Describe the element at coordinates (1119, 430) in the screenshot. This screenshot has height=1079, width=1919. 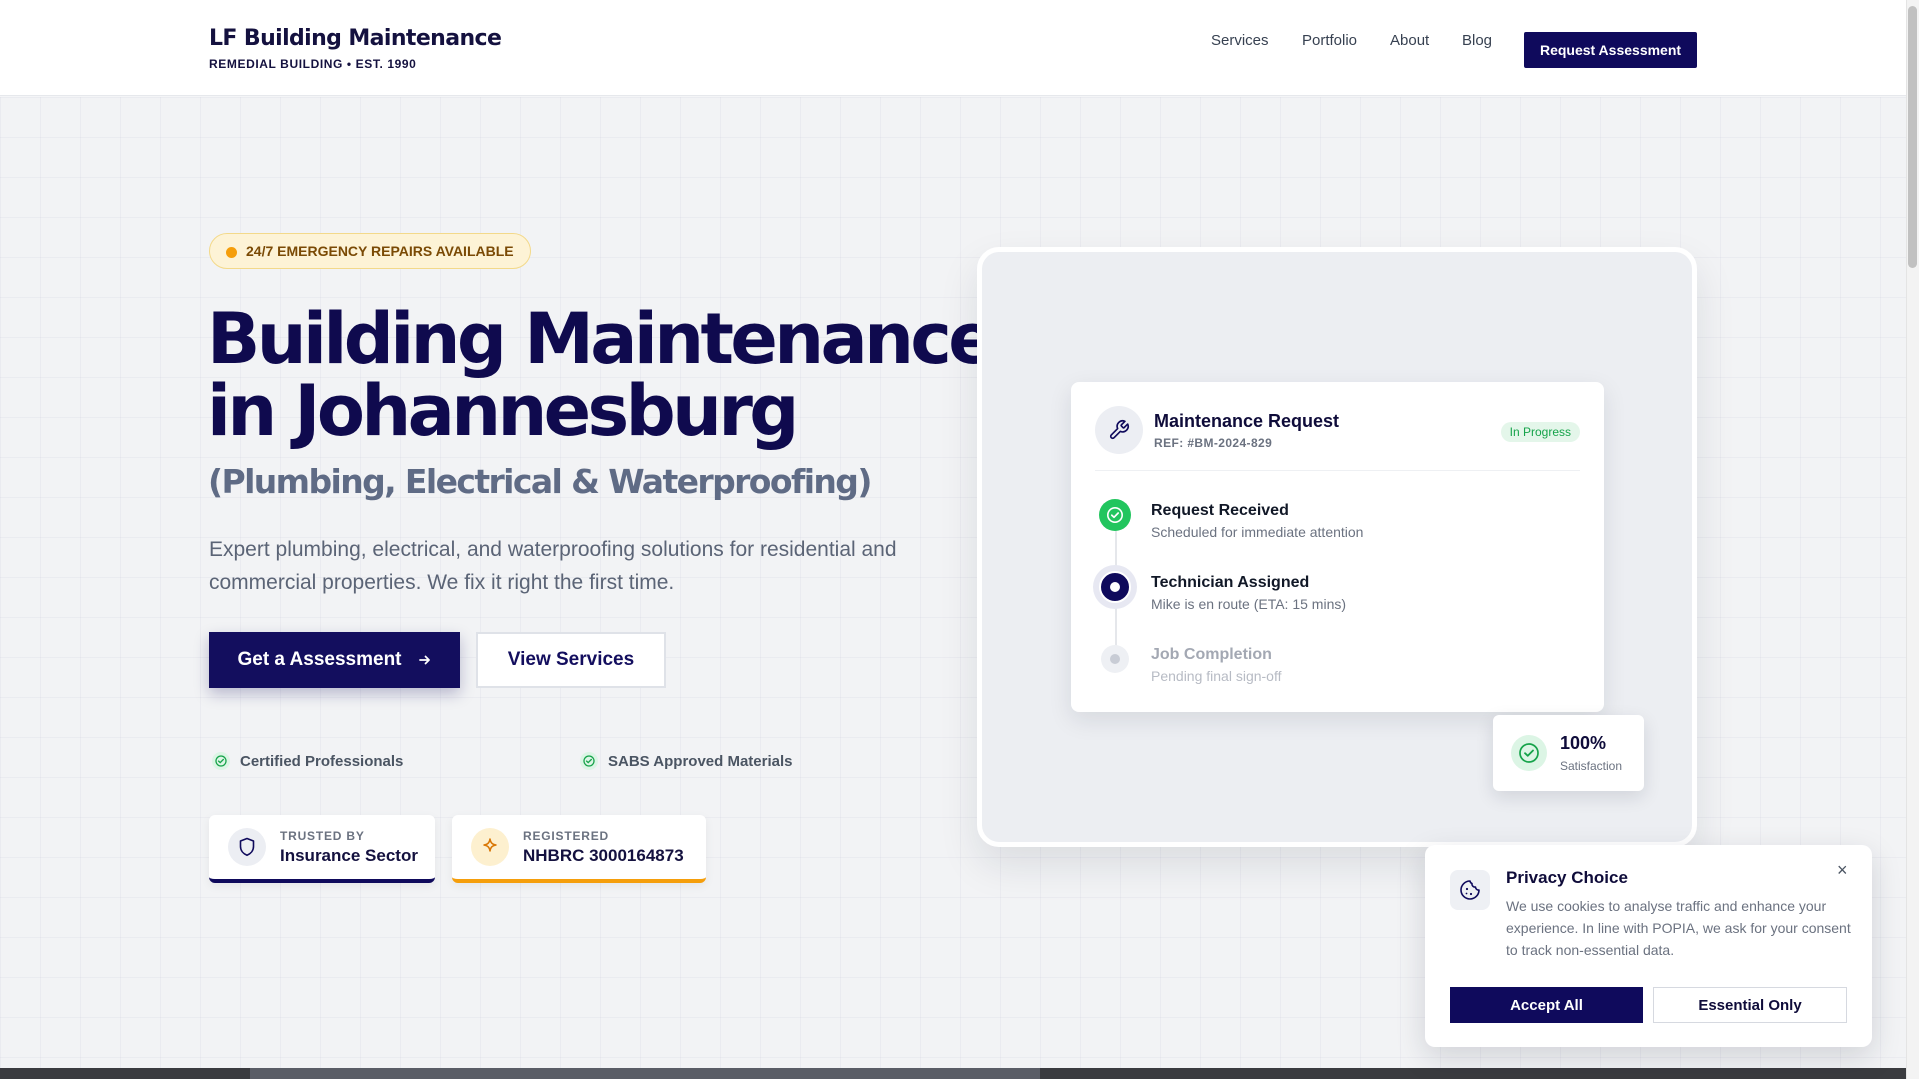
I see `wrench-icon` at that location.